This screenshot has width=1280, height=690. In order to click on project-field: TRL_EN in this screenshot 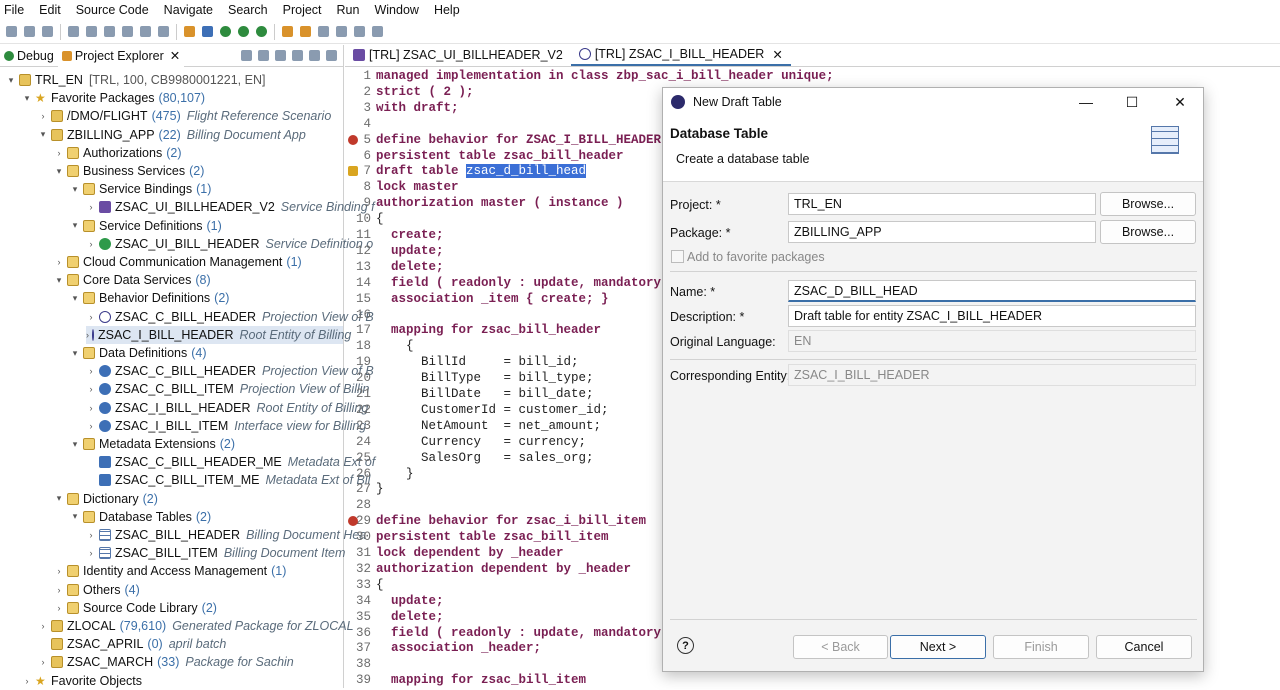, I will do `click(942, 204)`.